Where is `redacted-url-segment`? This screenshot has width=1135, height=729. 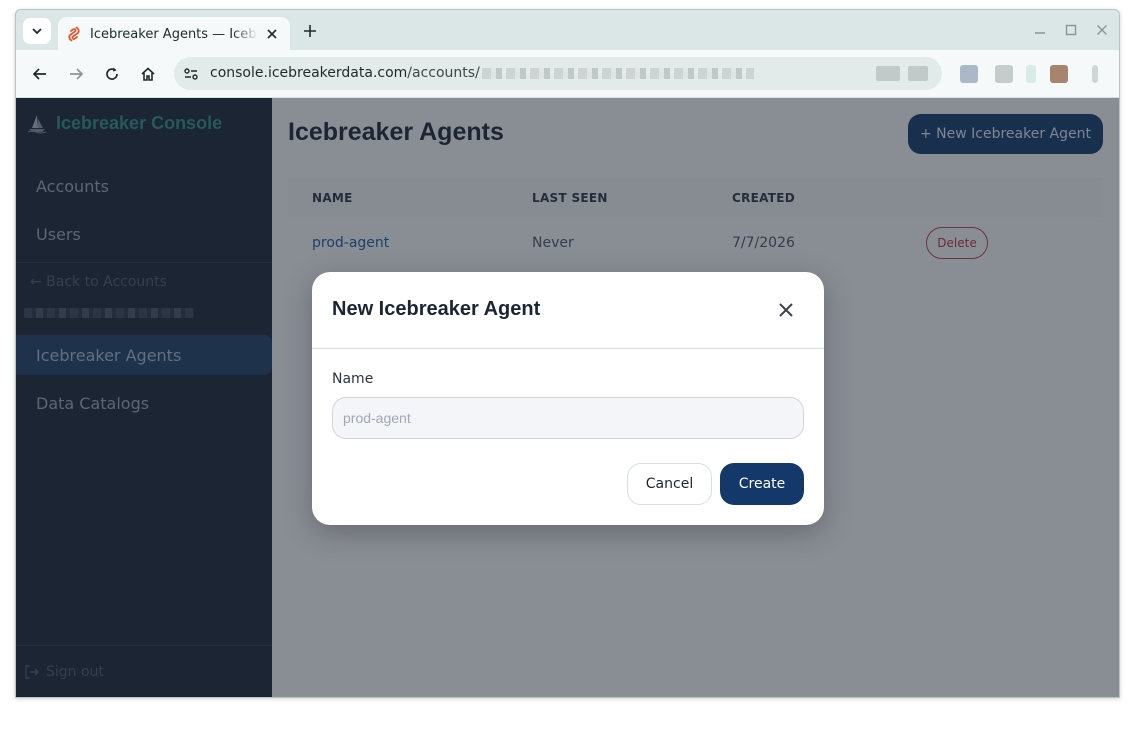
redacted-url-segment is located at coordinates (617, 73).